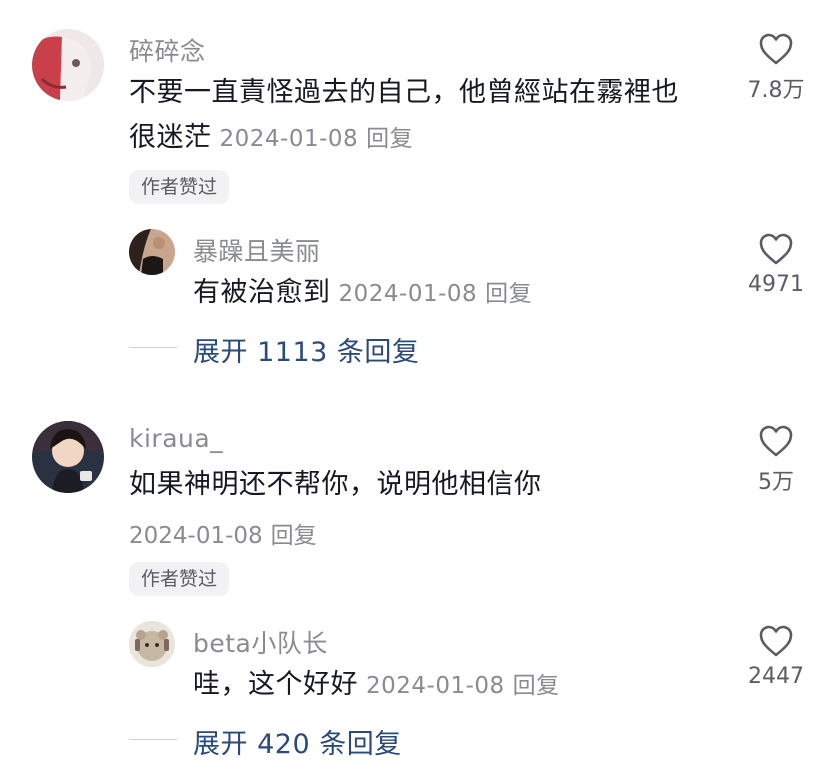 This screenshot has width=828, height=772. What do you see at coordinates (776, 460) in the screenshot?
I see `like-button: 5万` at bounding box center [776, 460].